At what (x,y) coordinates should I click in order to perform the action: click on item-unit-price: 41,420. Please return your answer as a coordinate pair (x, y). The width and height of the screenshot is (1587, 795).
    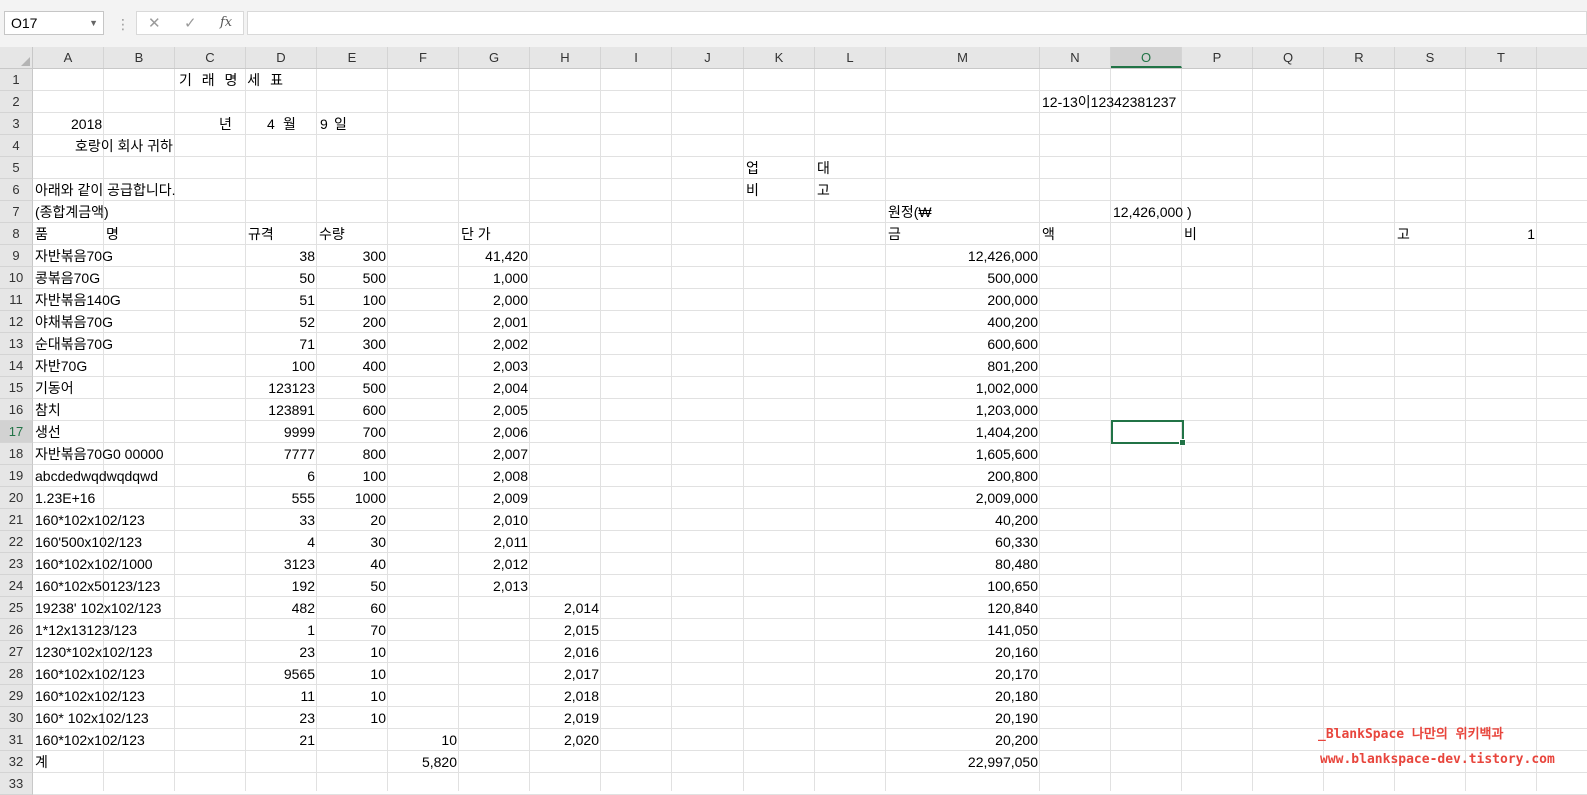
    Looking at the image, I should click on (494, 256).